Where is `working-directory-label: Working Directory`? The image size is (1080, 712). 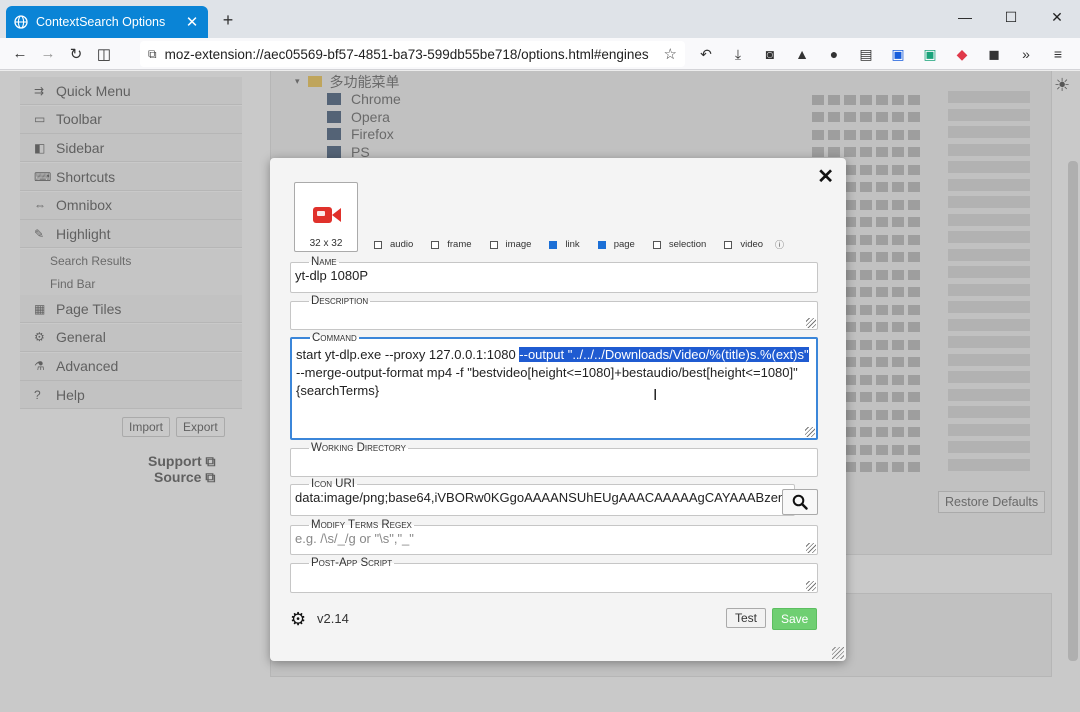
working-directory-label: Working Directory is located at coordinates (358, 448).